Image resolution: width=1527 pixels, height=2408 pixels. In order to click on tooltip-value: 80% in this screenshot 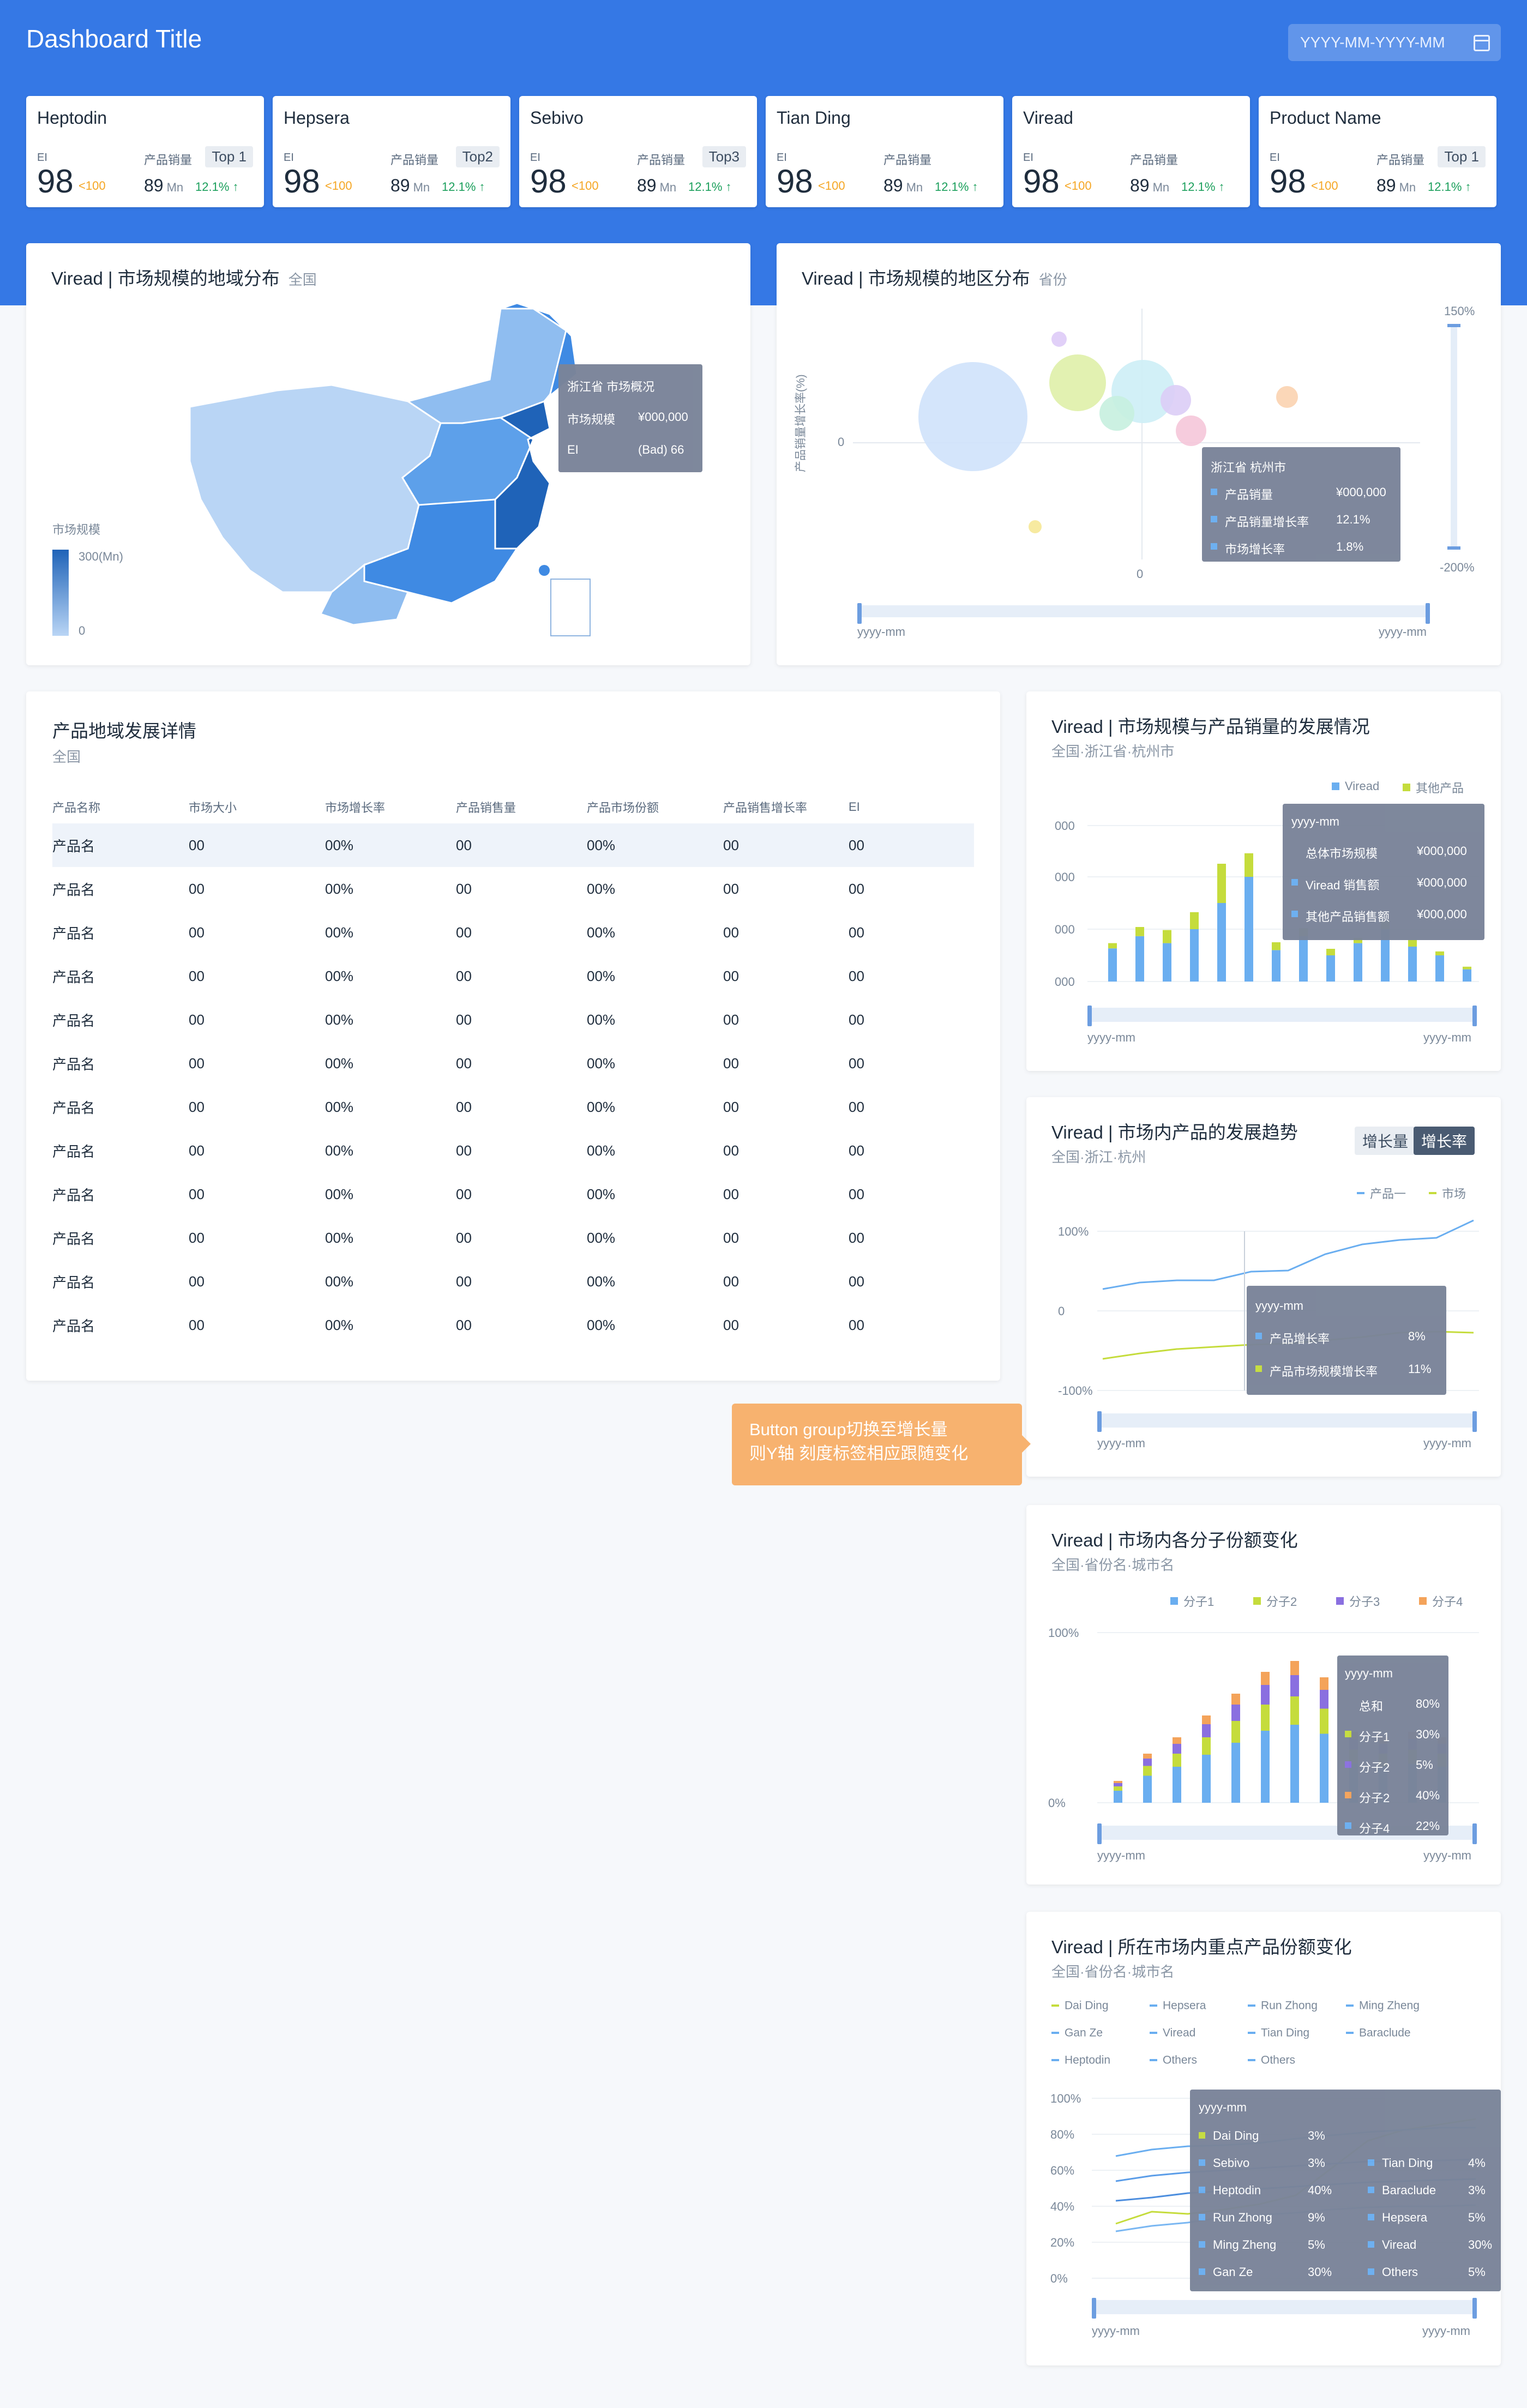, I will do `click(1428, 1704)`.